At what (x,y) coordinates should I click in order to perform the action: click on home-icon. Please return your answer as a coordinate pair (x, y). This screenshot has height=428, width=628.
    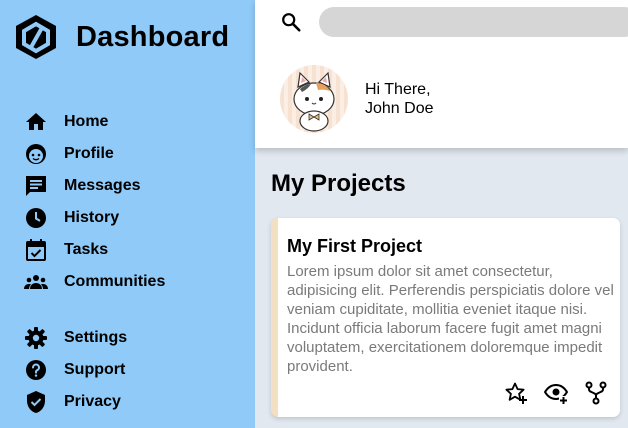
    Looking at the image, I should click on (36, 122).